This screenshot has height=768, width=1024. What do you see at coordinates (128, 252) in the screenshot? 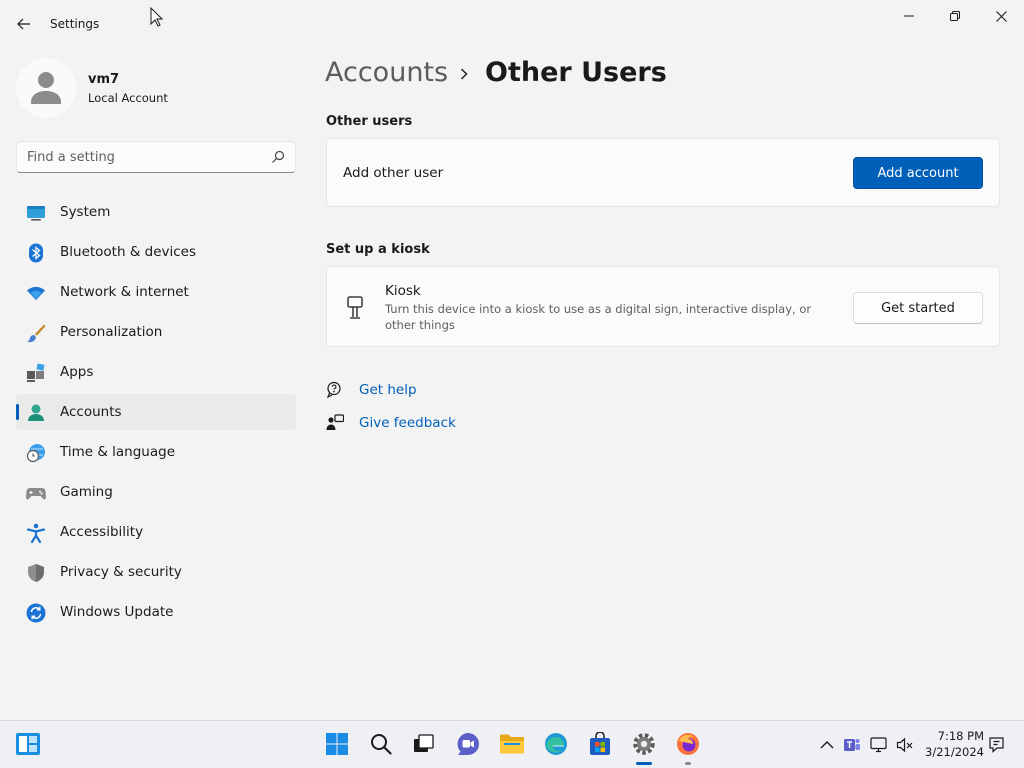
I see `sidebar-item-label: Bluetooth & devices` at bounding box center [128, 252].